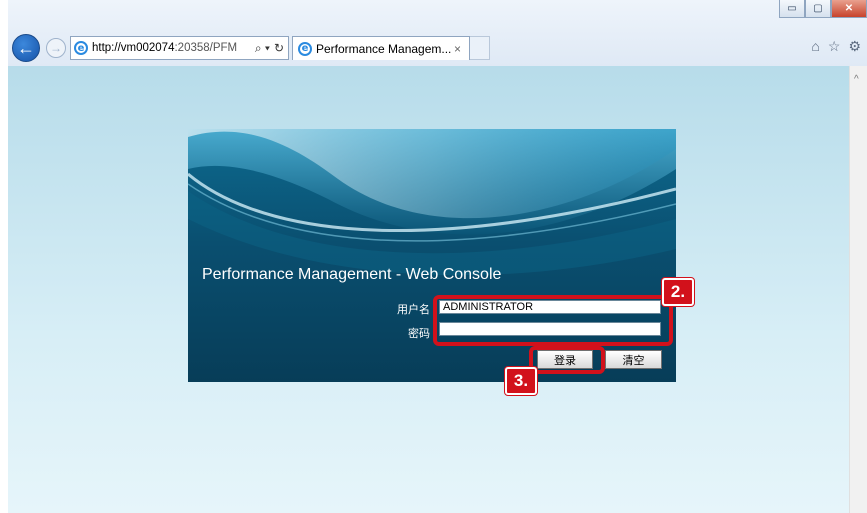  Describe the element at coordinates (352, 274) in the screenshot. I see `page-title: Performance Management - Web Console` at that location.